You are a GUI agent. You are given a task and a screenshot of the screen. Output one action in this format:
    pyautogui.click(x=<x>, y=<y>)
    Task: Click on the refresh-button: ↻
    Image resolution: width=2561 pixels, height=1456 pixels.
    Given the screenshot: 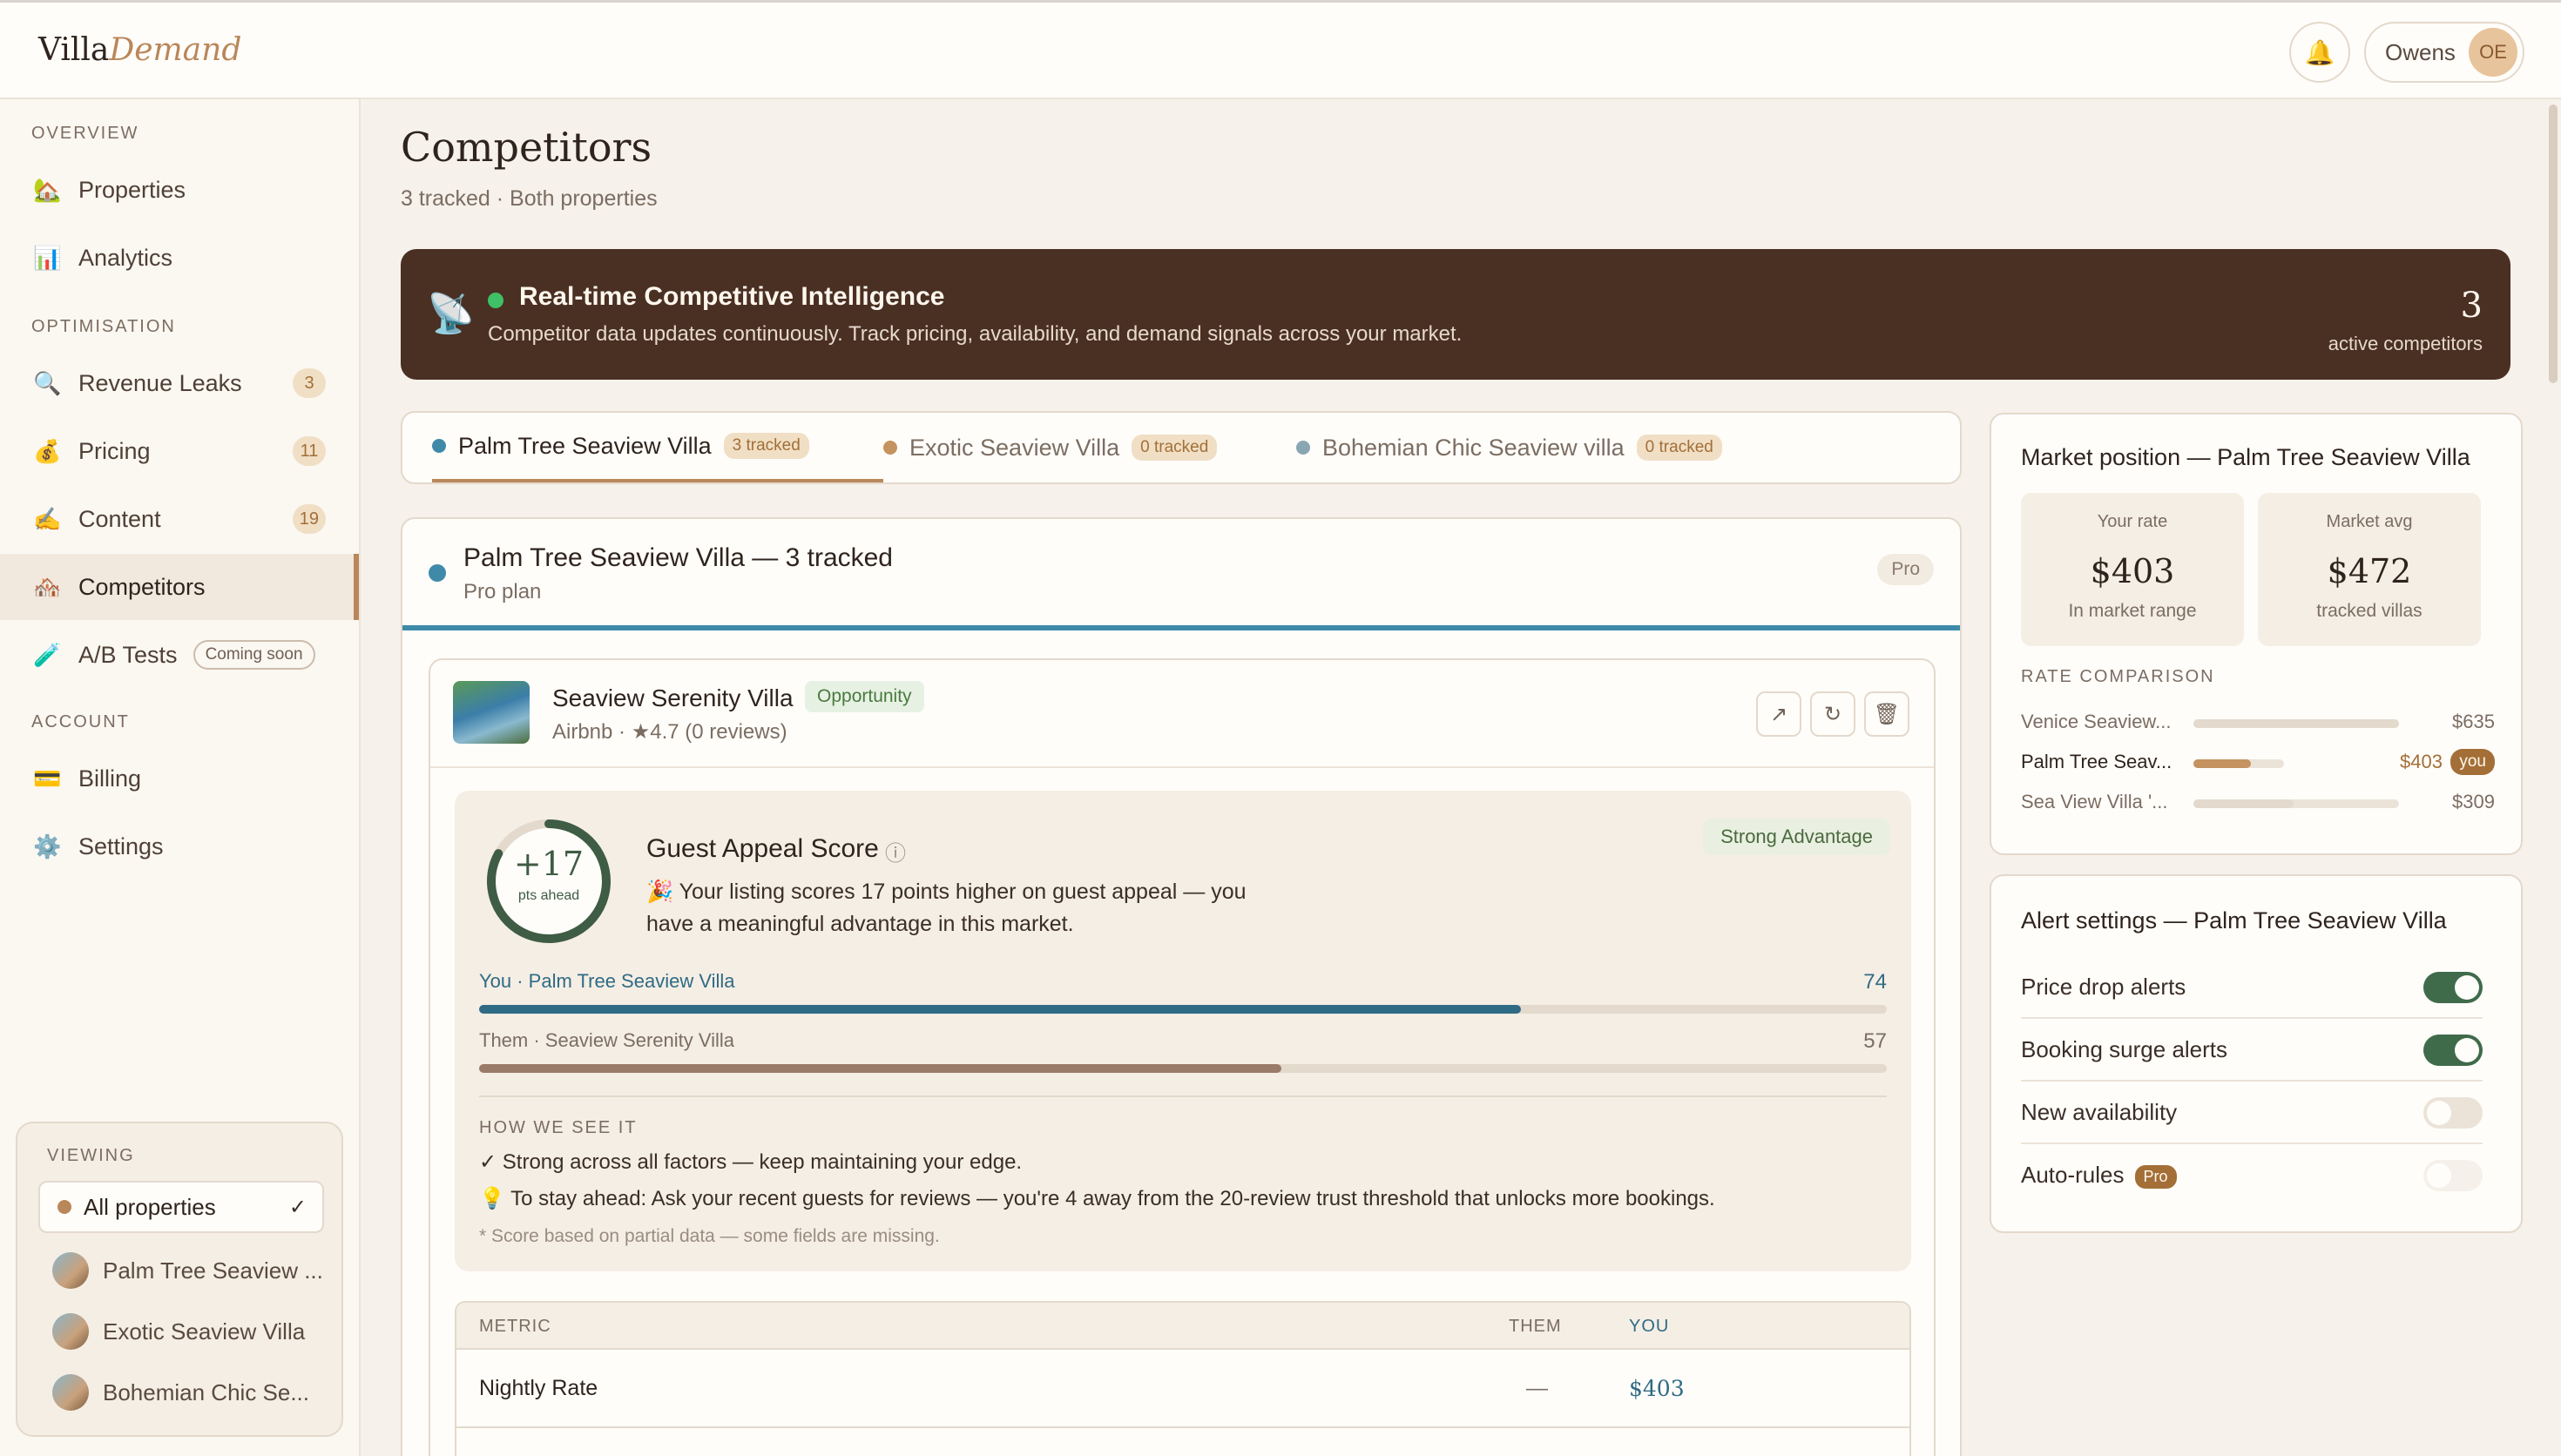 What is the action you would take?
    pyautogui.click(x=1833, y=714)
    